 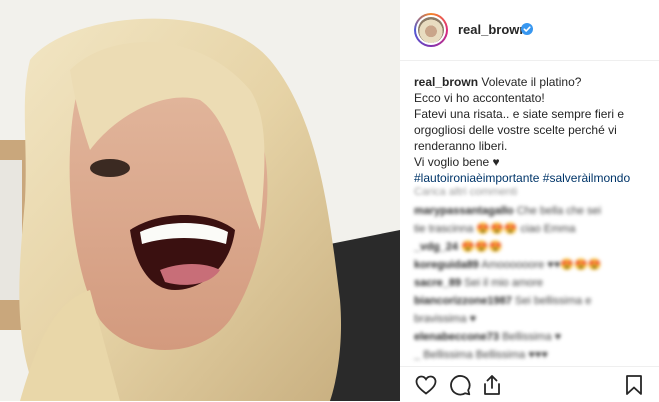 I want to click on comment-username: koreguida89, so click(x=446, y=265).